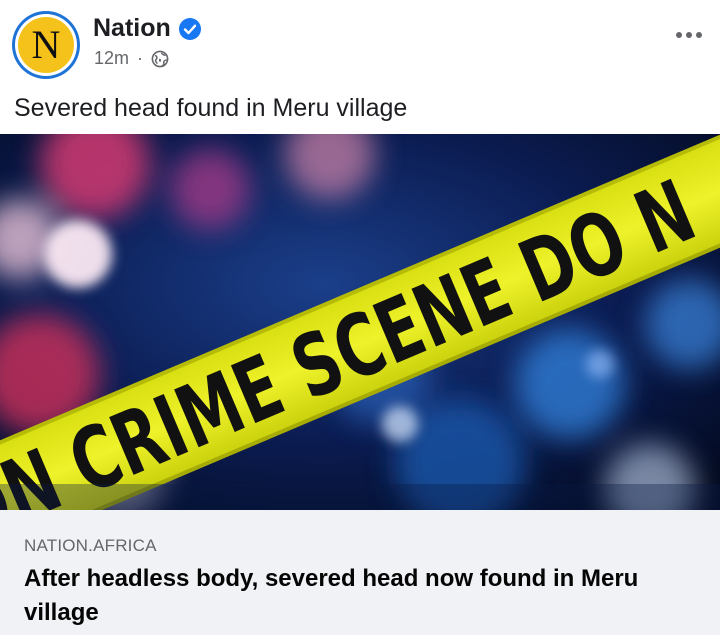  I want to click on page-name-row: Nation, so click(147, 28).